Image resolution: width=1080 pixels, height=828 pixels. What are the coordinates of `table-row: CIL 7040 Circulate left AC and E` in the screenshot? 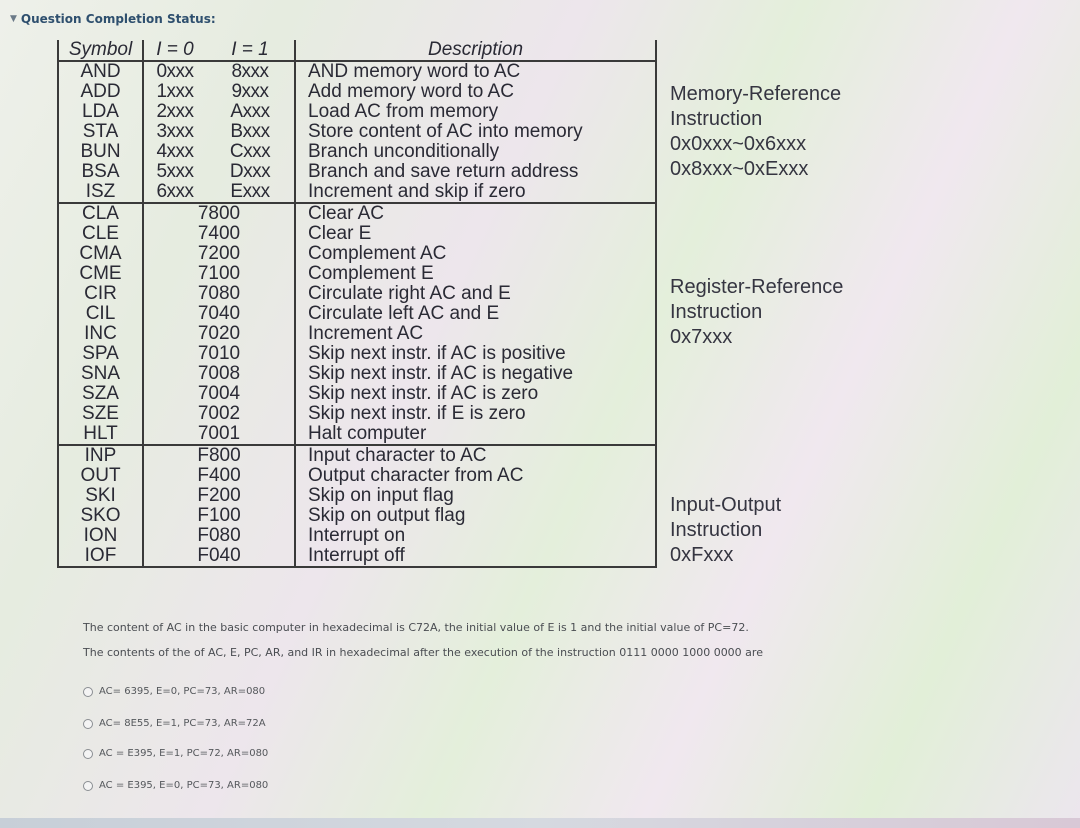 It's located at (357, 314).